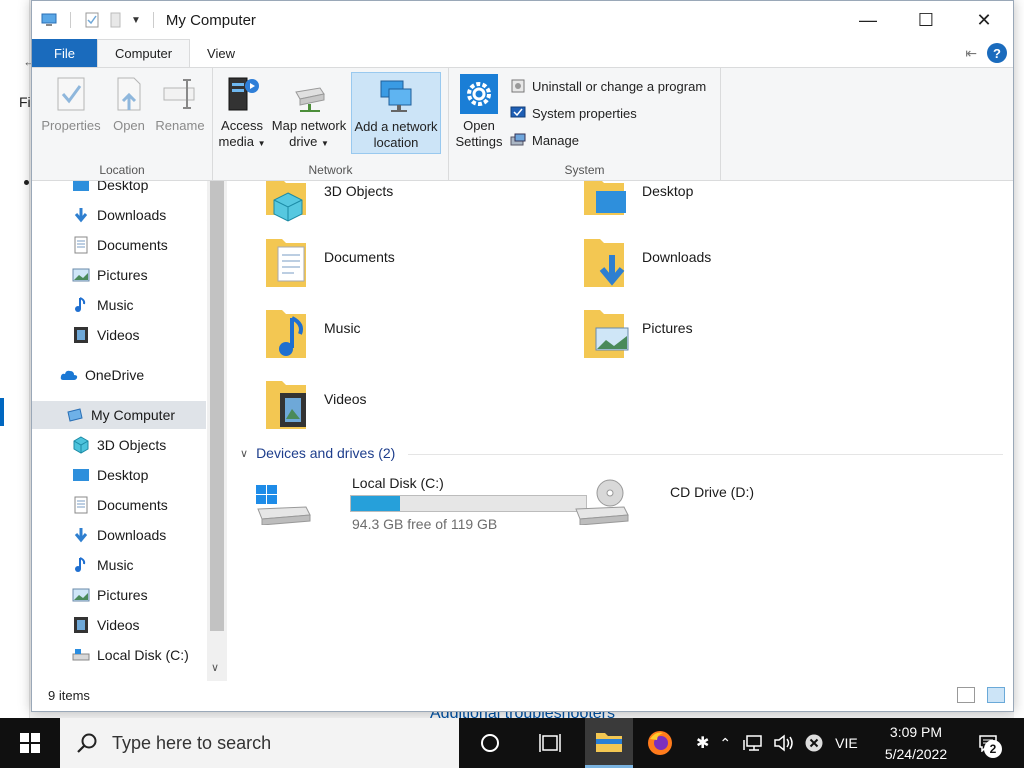  What do you see at coordinates (81, 215) in the screenshot?
I see `downloads-icon` at bounding box center [81, 215].